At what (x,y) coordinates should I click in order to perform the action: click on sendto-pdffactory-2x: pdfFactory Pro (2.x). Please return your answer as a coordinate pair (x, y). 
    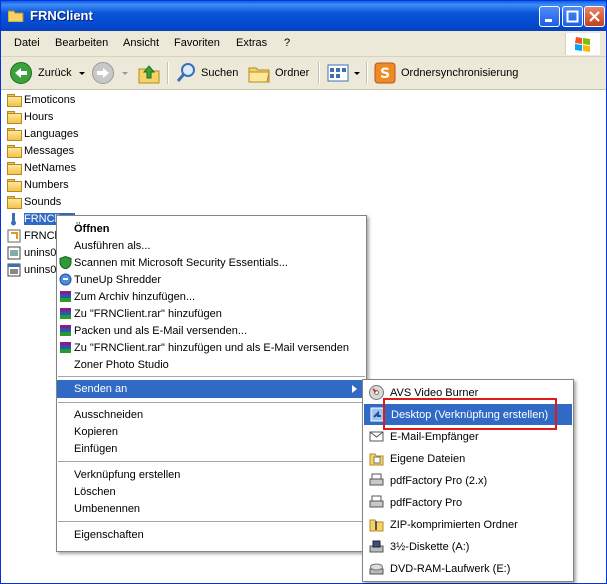
    Looking at the image, I should click on (468, 480).